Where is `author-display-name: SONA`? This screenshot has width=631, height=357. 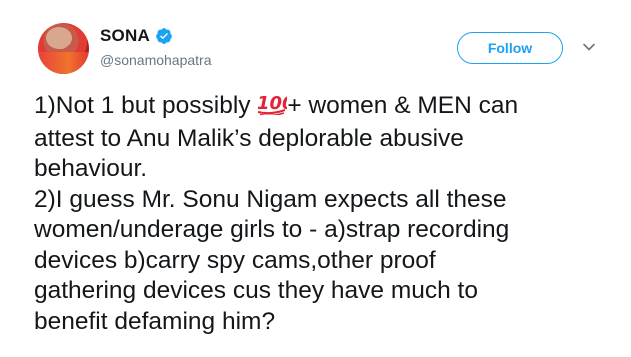 author-display-name: SONA is located at coordinates (125, 36).